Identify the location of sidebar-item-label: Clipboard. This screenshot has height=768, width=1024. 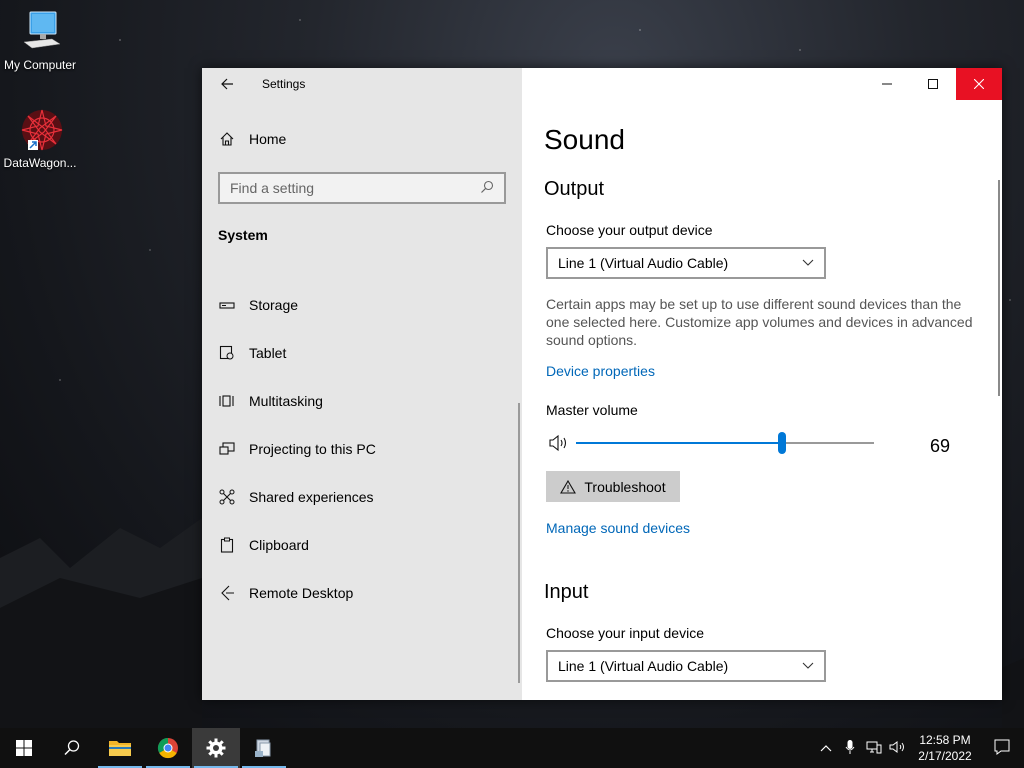
(279, 545).